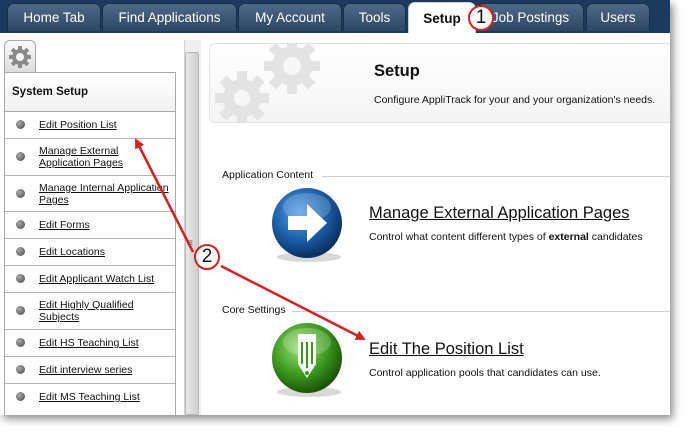  Describe the element at coordinates (481, 18) in the screenshot. I see `callout-step-1: 1` at that location.